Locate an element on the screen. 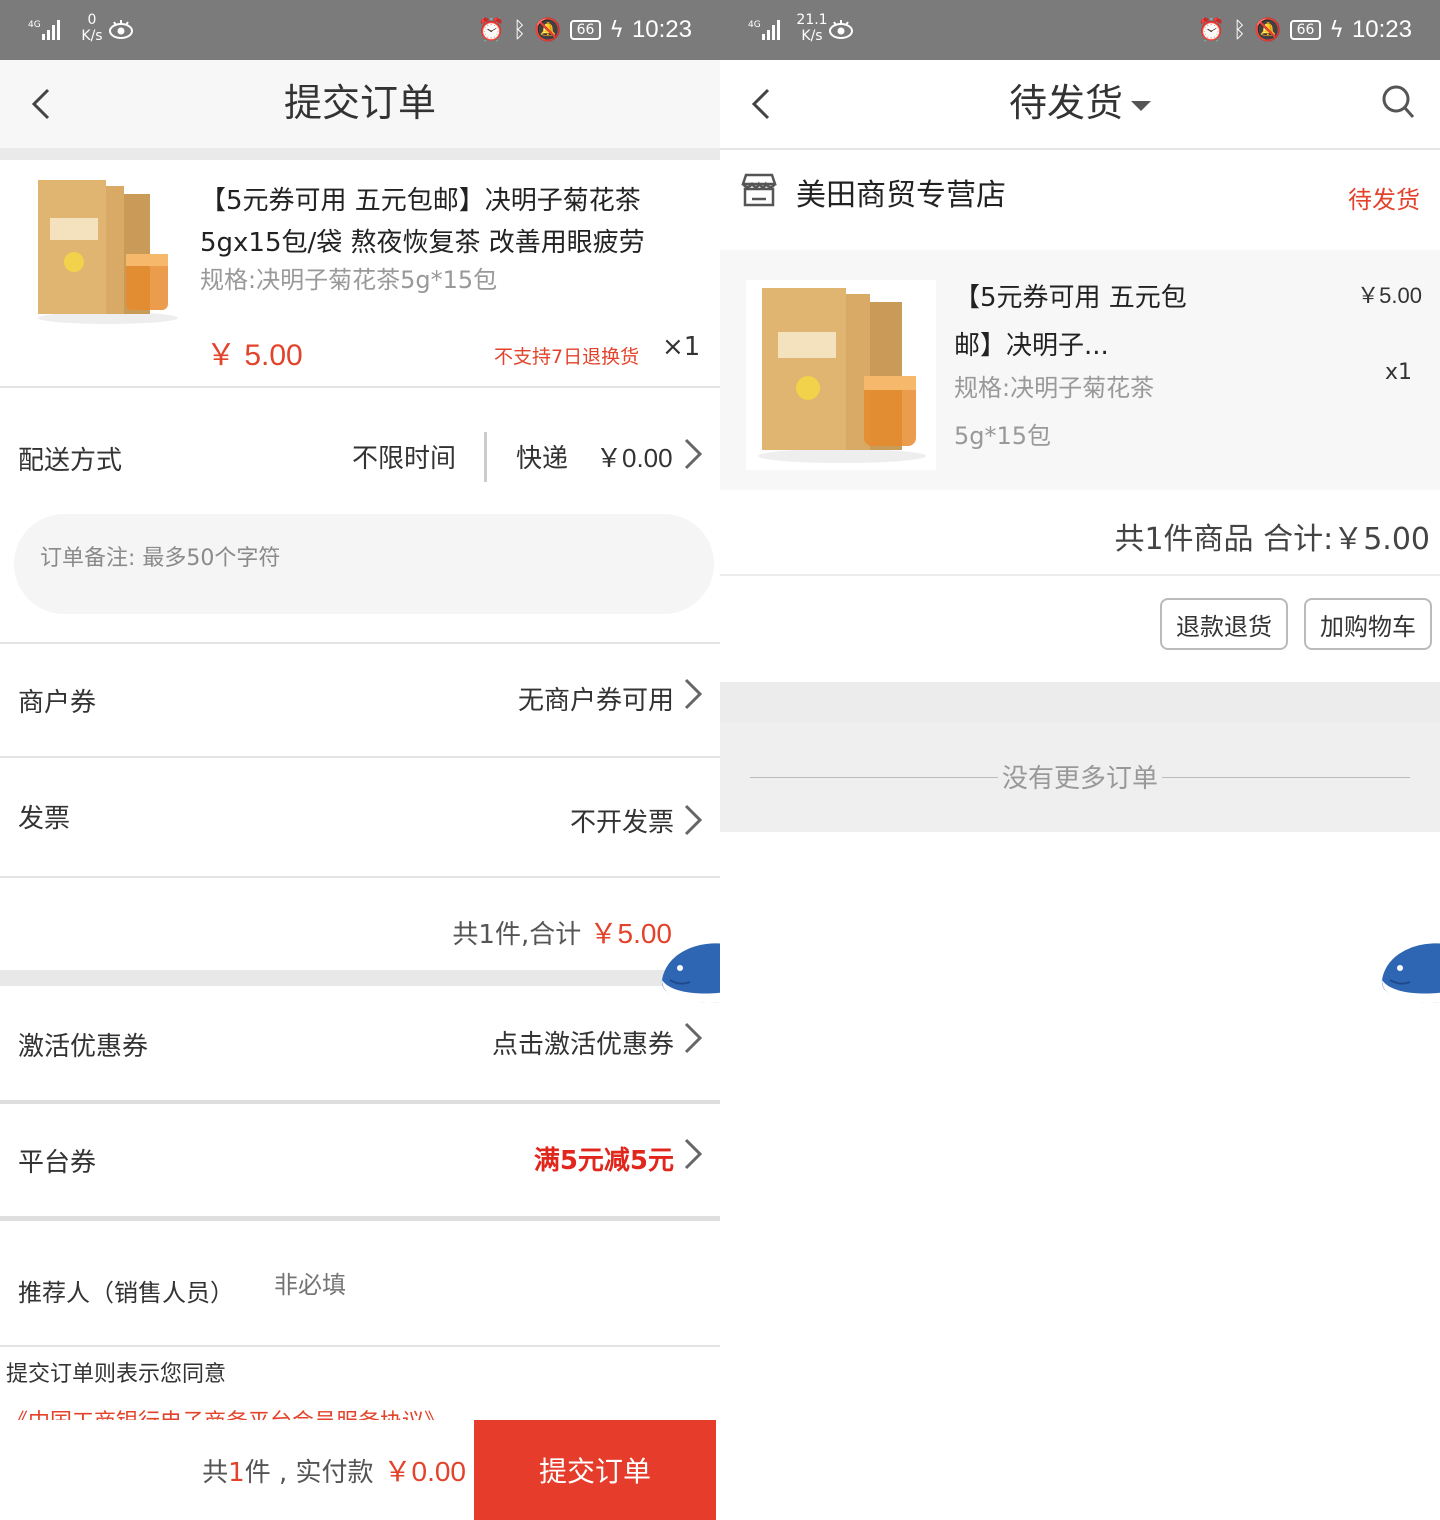 The width and height of the screenshot is (1440, 1520). order-summary-text: 共1件商品 合计:￥5.00 is located at coordinates (1272, 539).